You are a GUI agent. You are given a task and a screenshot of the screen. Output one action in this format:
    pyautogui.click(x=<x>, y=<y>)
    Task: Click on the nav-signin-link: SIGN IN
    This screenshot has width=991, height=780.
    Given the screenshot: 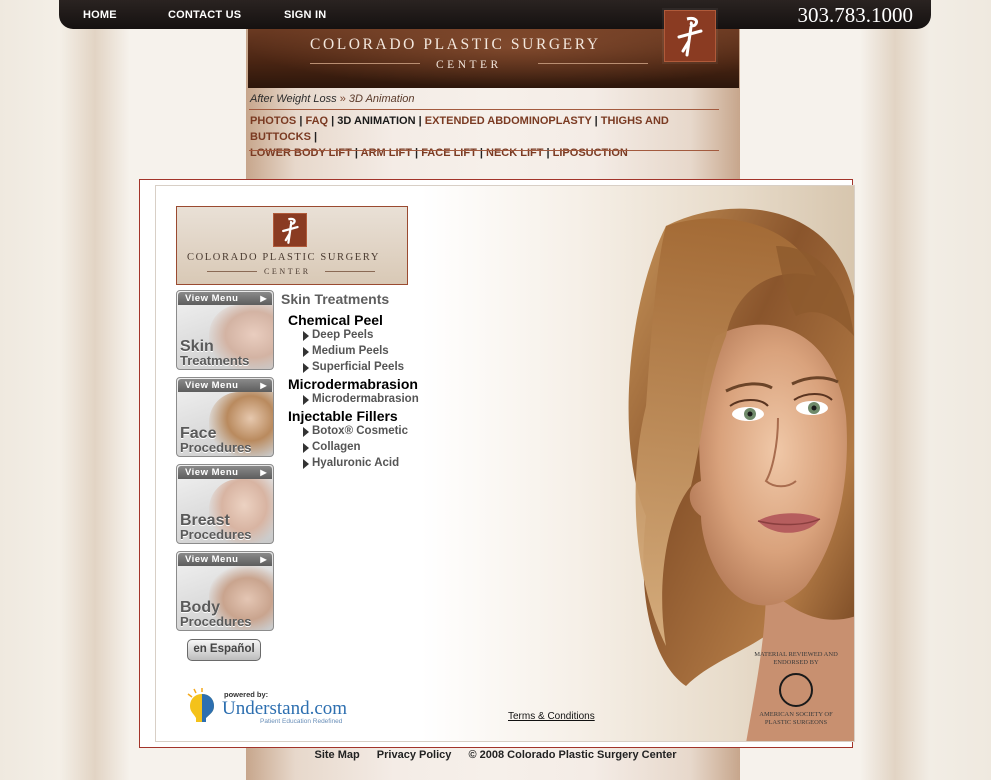 What is the action you would take?
    pyautogui.click(x=305, y=15)
    